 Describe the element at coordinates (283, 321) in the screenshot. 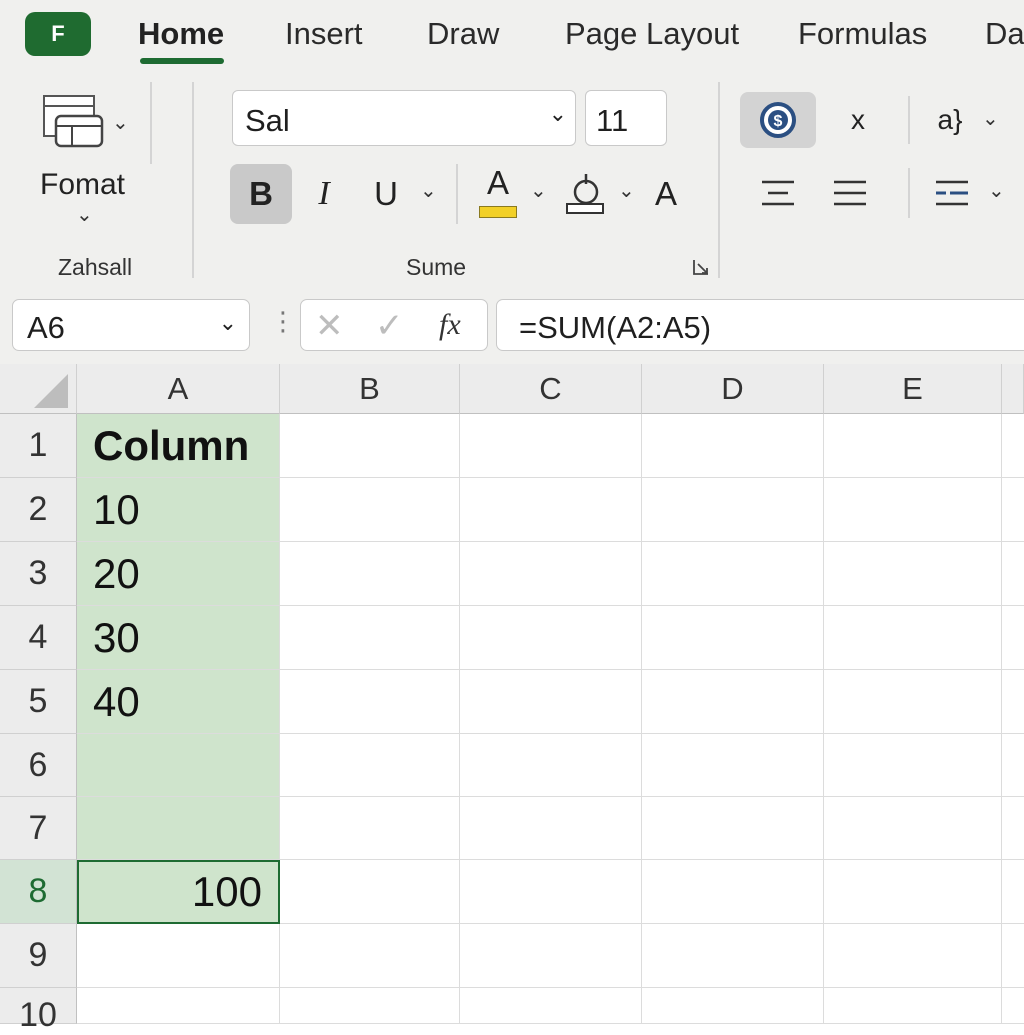

I see `more-options-icon: ⋮` at that location.